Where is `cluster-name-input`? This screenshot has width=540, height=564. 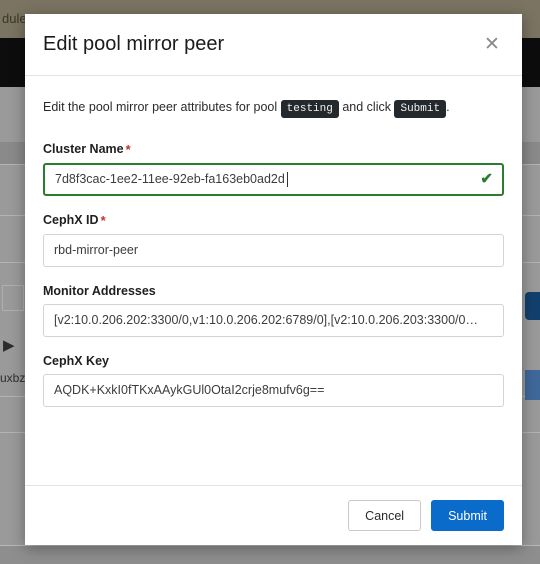 cluster-name-input is located at coordinates (273, 179).